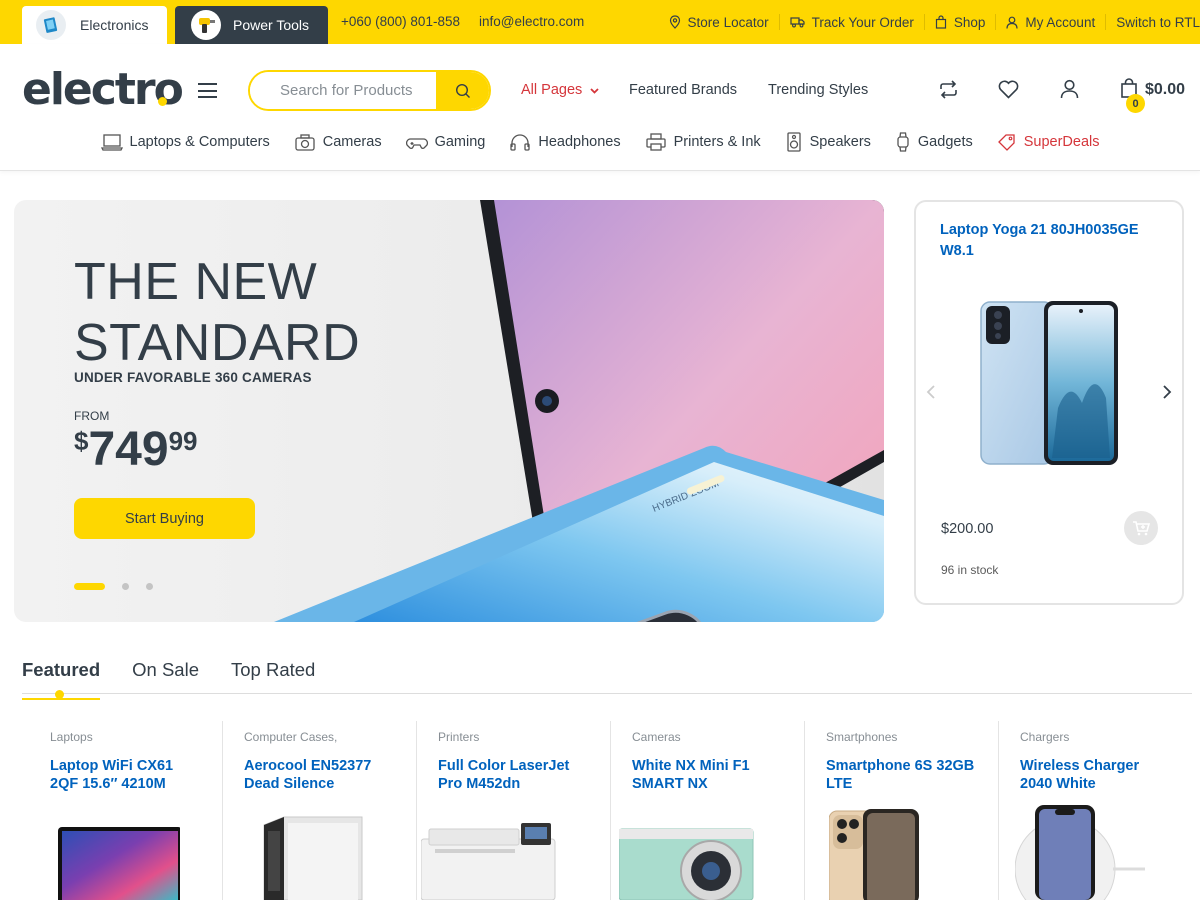 This screenshot has height=900, width=1200. What do you see at coordinates (416, 143) in the screenshot?
I see `gamepad-icon` at bounding box center [416, 143].